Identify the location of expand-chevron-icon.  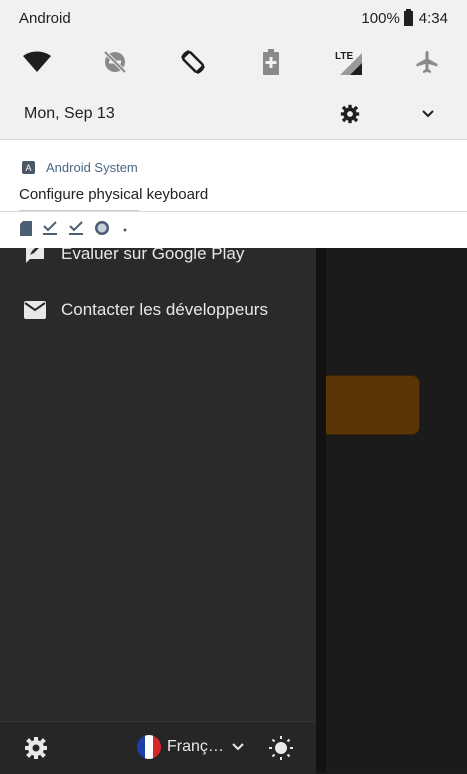
(429, 115).